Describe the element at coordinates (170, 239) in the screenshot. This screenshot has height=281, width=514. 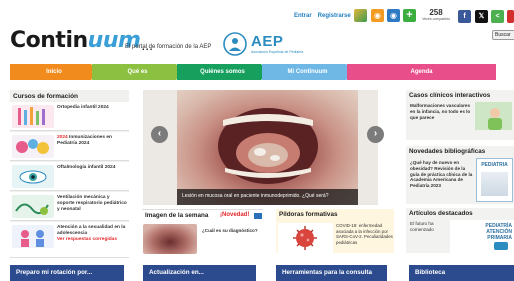
I see `image-week-thumbnail` at that location.